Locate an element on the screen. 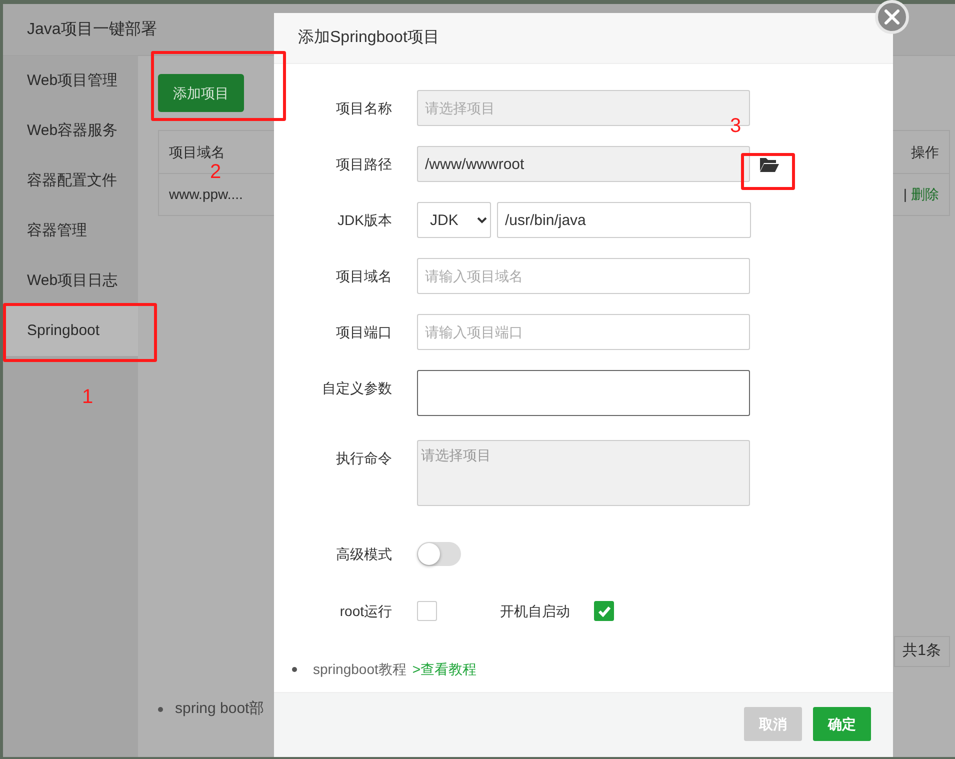  close-icon is located at coordinates (892, 17).